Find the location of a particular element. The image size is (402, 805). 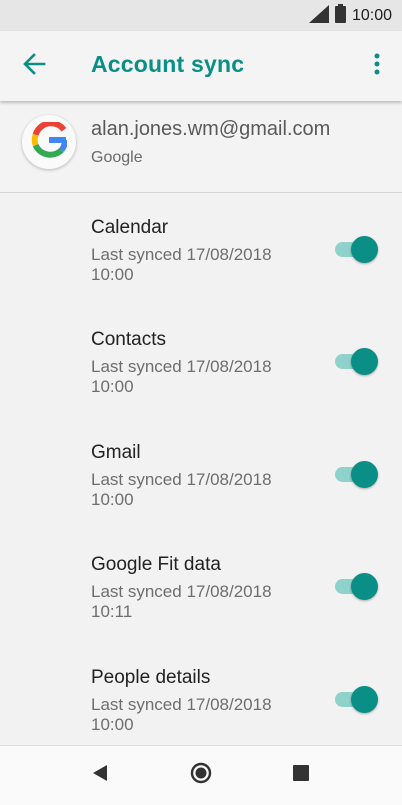

back-button is located at coordinates (34, 66).